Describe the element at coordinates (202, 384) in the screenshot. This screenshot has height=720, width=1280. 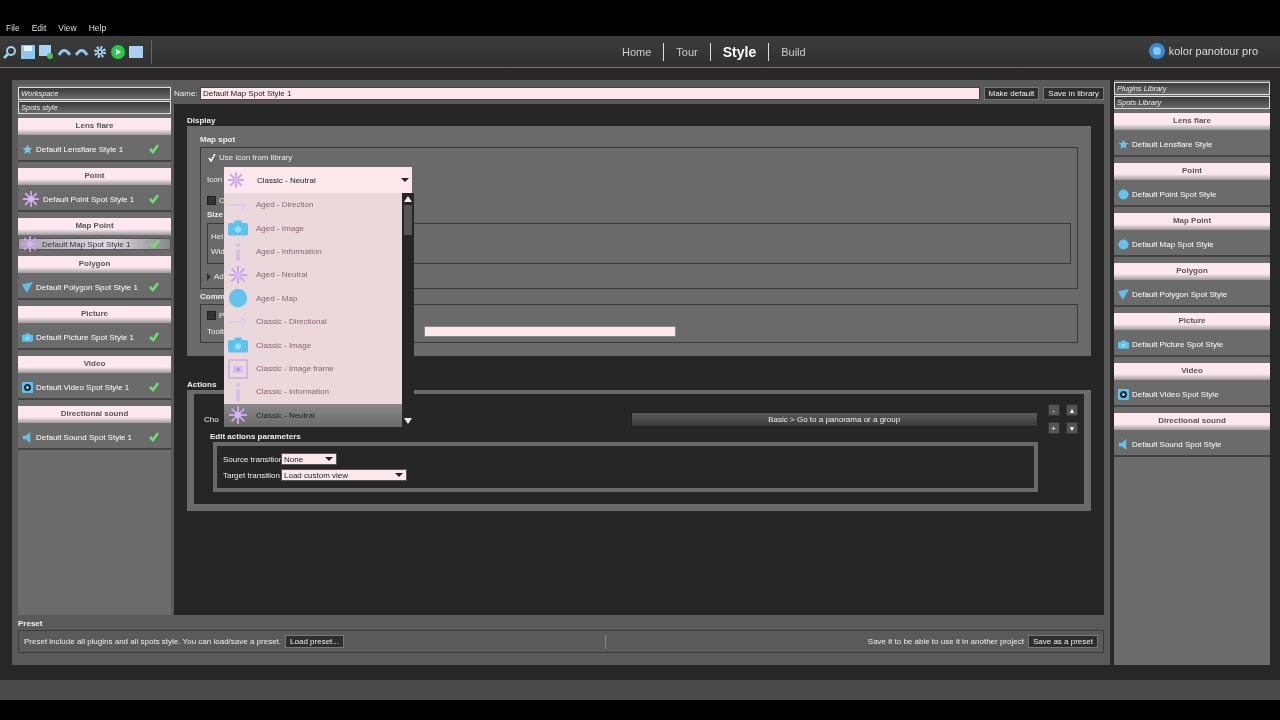
I see `section-title: Actions` at that location.